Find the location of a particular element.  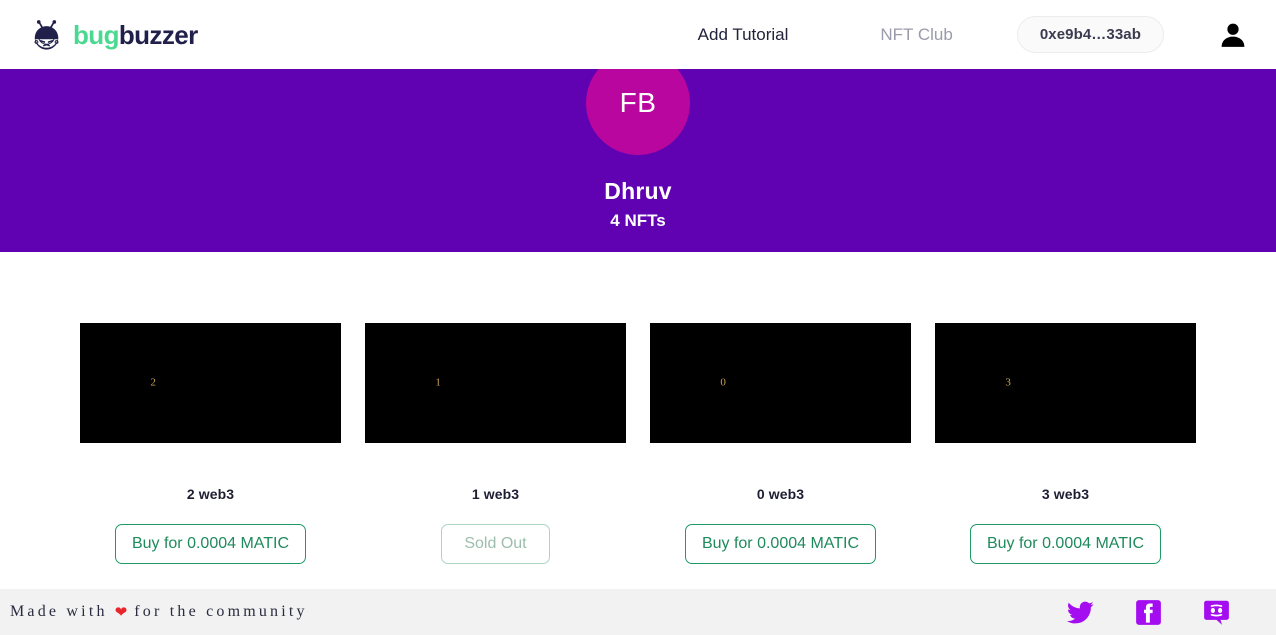

nft-media-thumbnail: 0 is located at coordinates (780, 383).